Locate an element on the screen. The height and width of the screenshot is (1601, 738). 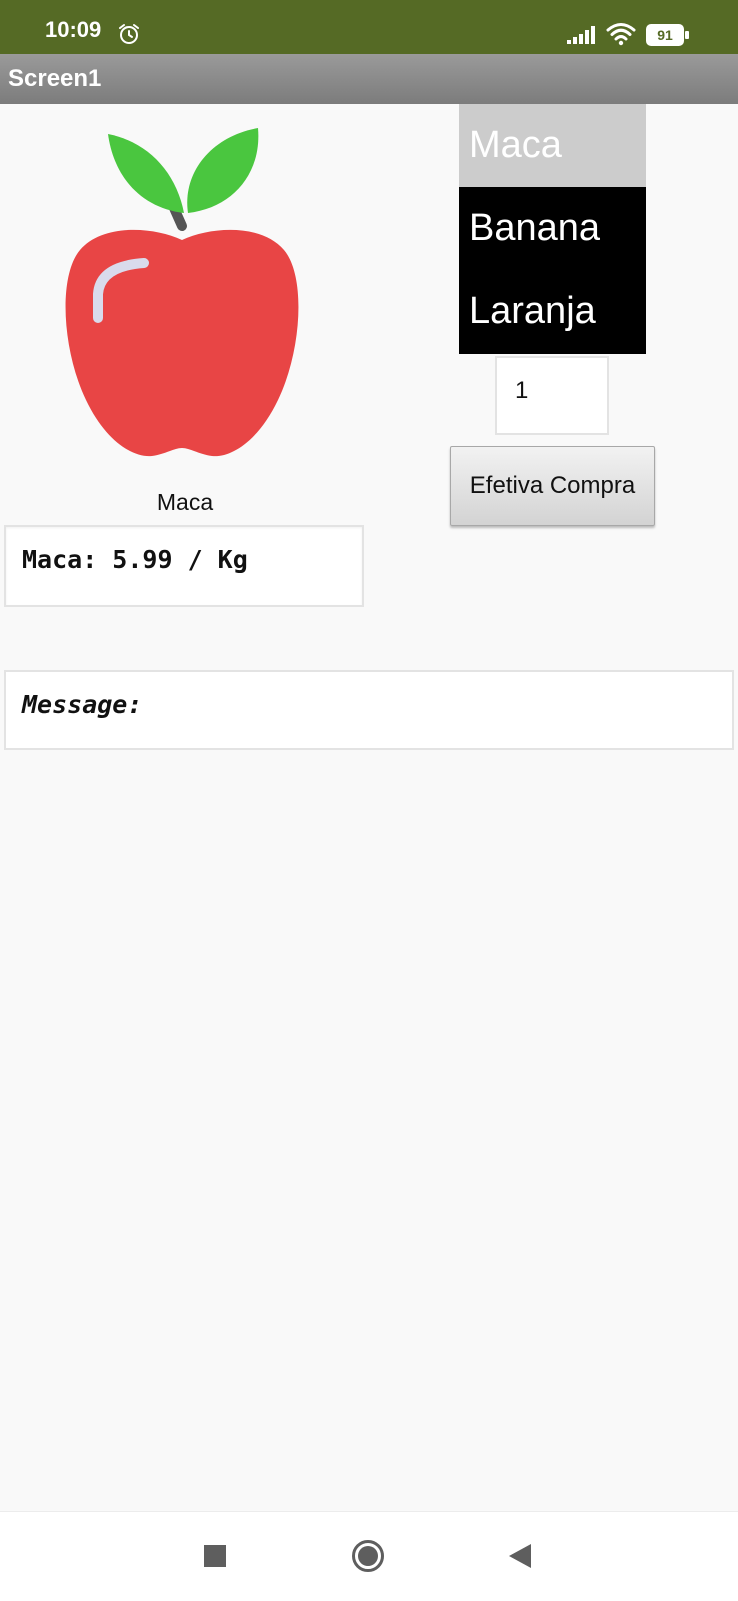
recent-apps-icon is located at coordinates (215, 1556).